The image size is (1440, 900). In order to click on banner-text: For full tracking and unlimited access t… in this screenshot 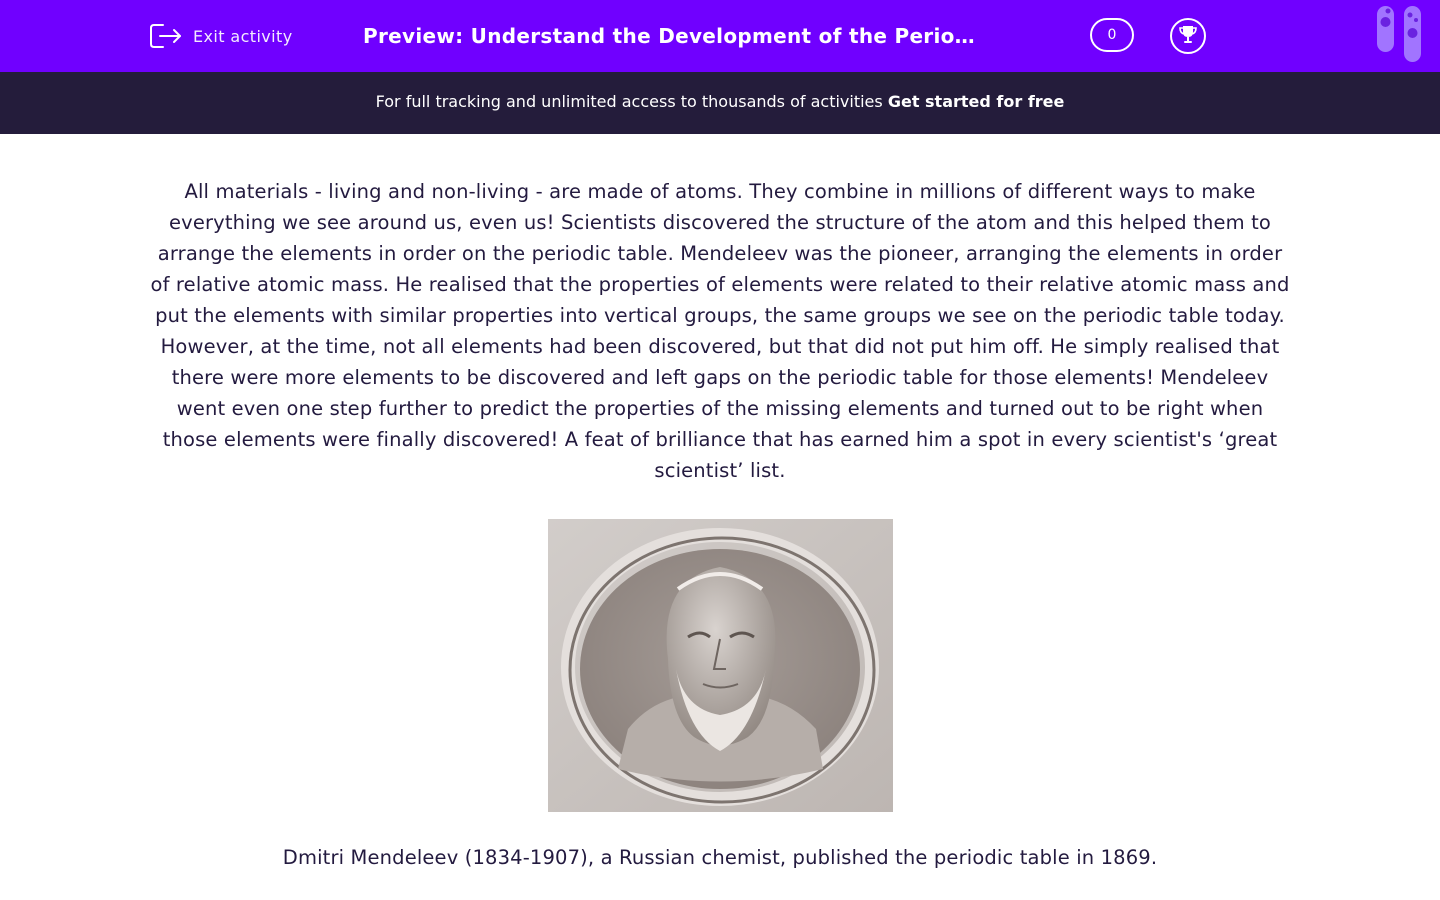, I will do `click(631, 101)`.